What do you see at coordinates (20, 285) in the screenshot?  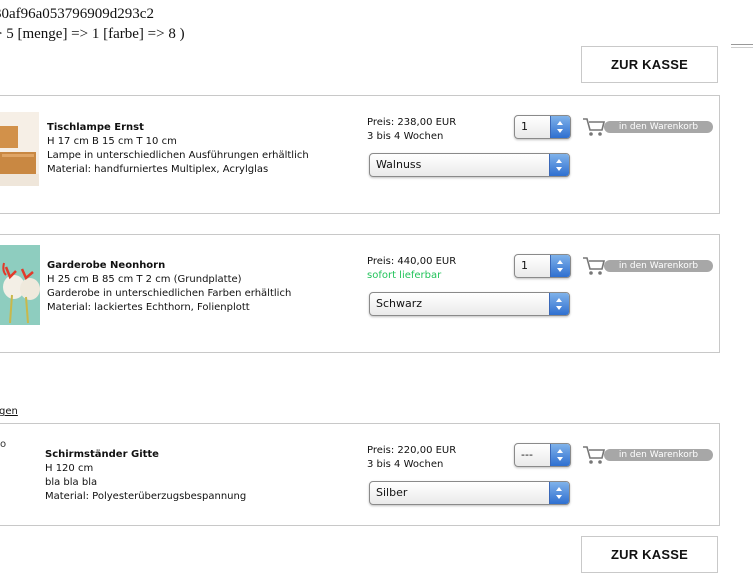 I see `product-image-garderobe` at bounding box center [20, 285].